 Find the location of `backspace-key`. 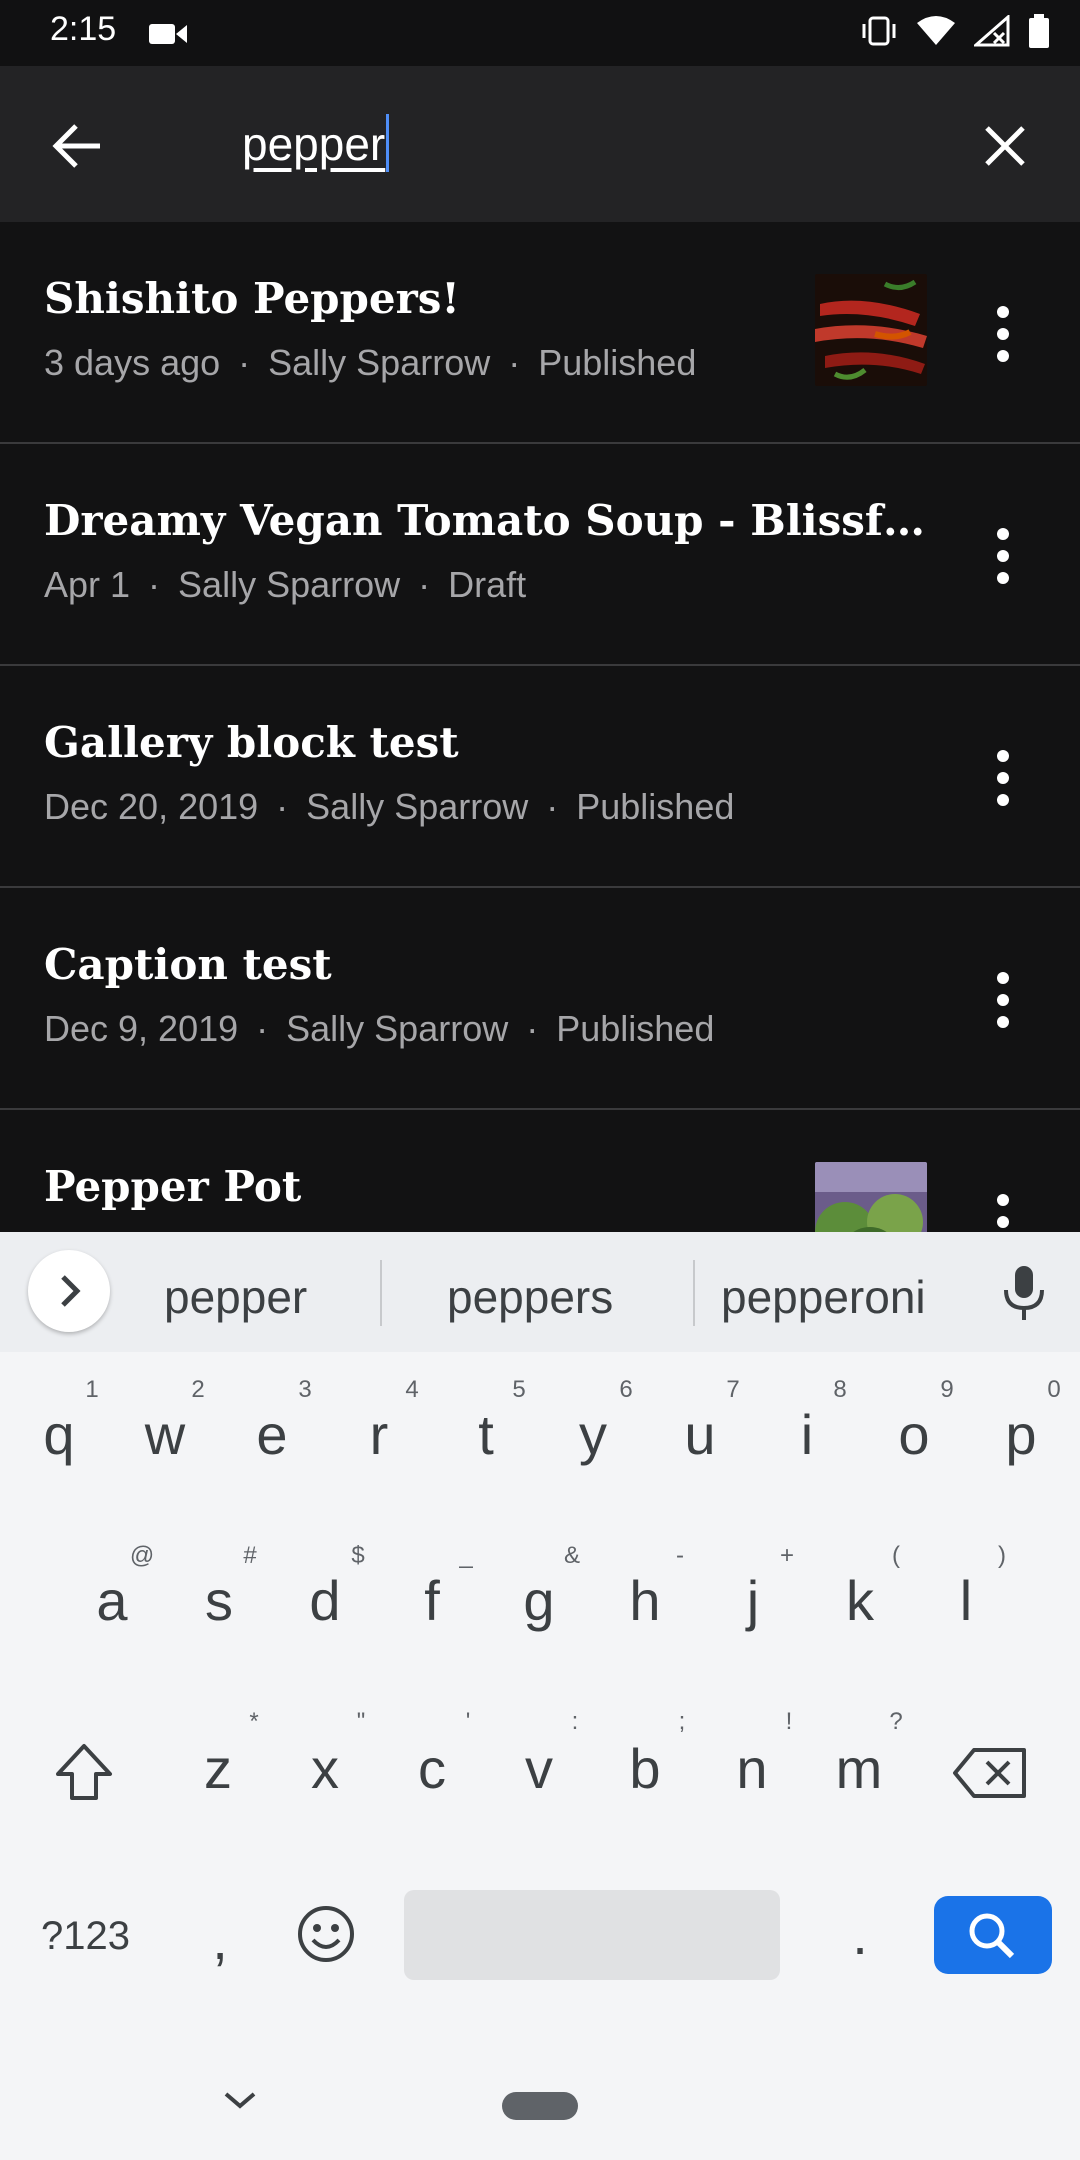

backspace-key is located at coordinates (990, 1773).